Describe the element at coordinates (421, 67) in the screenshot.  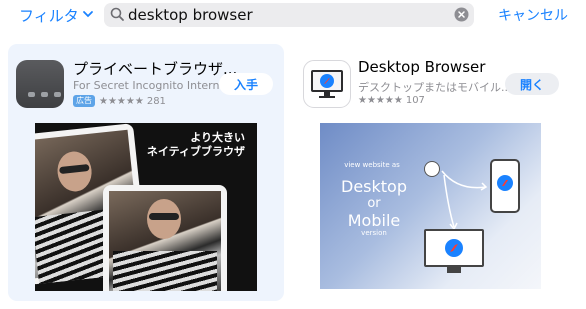
I see `app-title: Desktop Browser` at that location.